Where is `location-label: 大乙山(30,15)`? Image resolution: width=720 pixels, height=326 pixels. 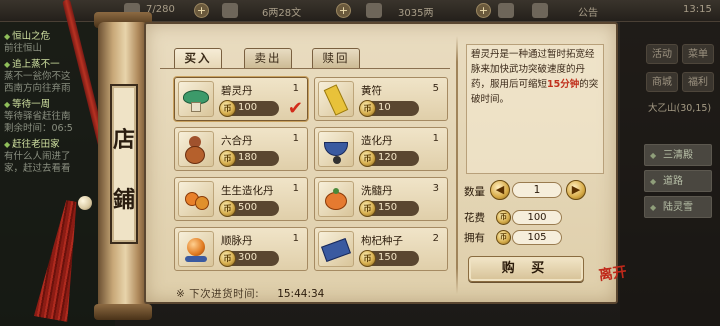 location-label: 大乙山(30,15) is located at coordinates (680, 108).